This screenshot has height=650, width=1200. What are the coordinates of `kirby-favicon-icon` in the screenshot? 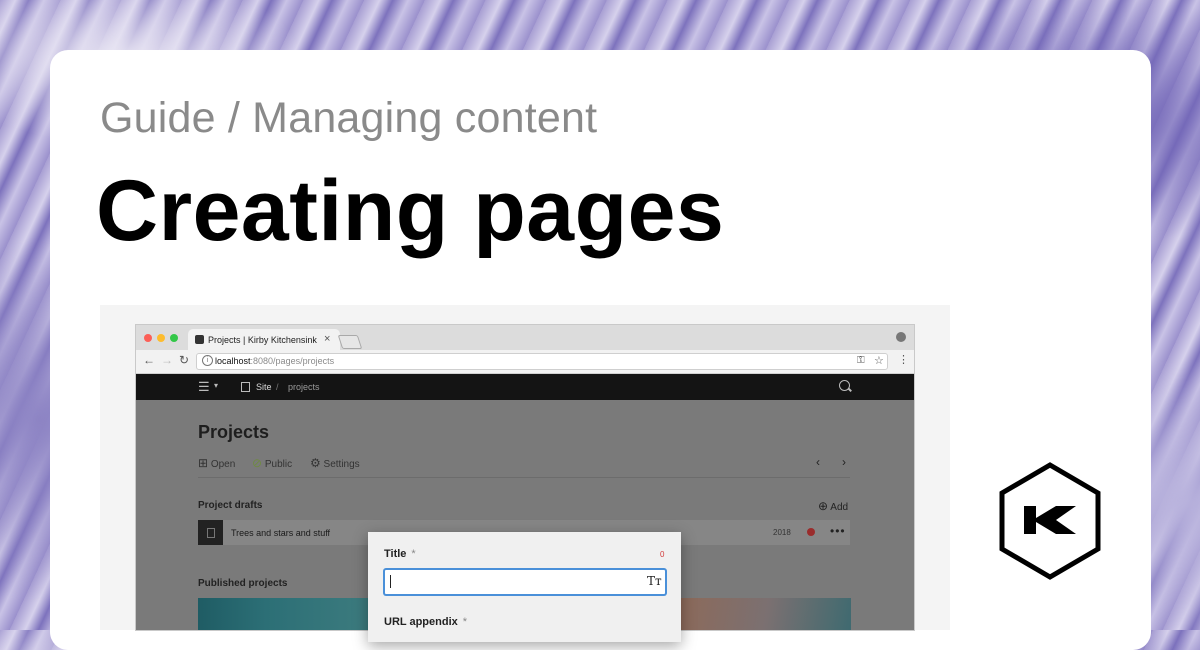 It's located at (199, 339).